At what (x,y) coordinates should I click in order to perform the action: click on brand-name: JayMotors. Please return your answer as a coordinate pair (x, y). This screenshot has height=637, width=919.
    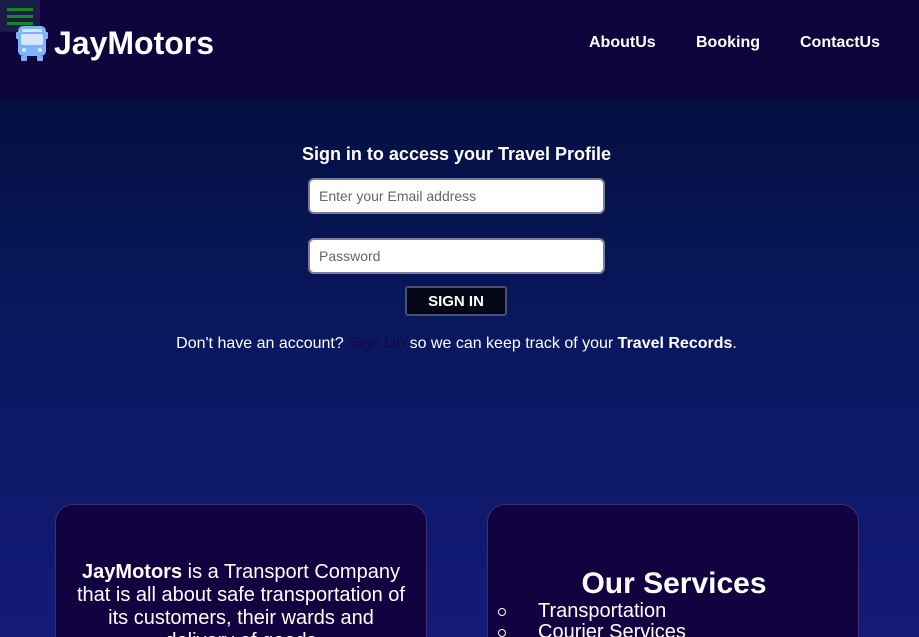
    Looking at the image, I should click on (134, 42).